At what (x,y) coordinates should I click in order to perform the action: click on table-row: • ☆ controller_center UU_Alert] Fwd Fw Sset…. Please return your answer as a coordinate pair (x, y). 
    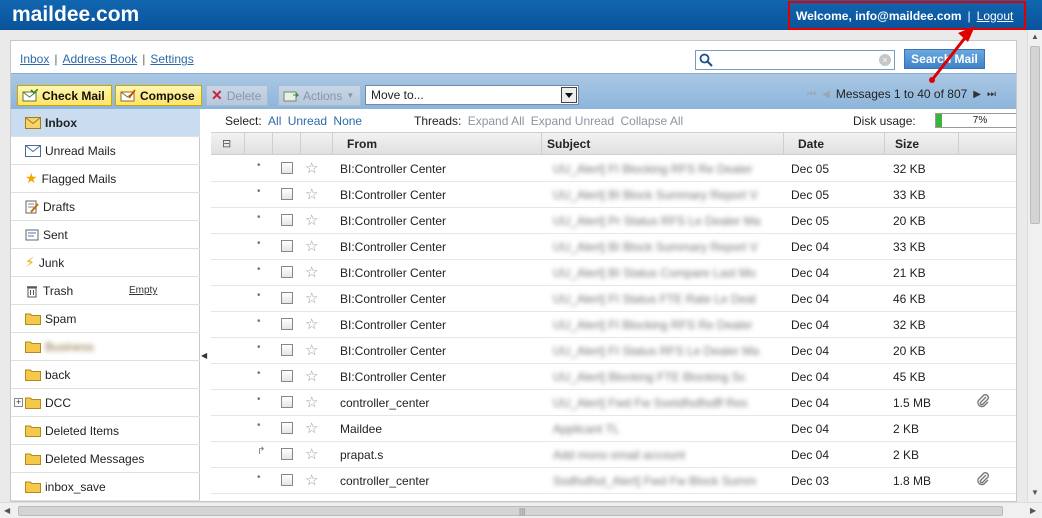
    Looking at the image, I should click on (613, 403).